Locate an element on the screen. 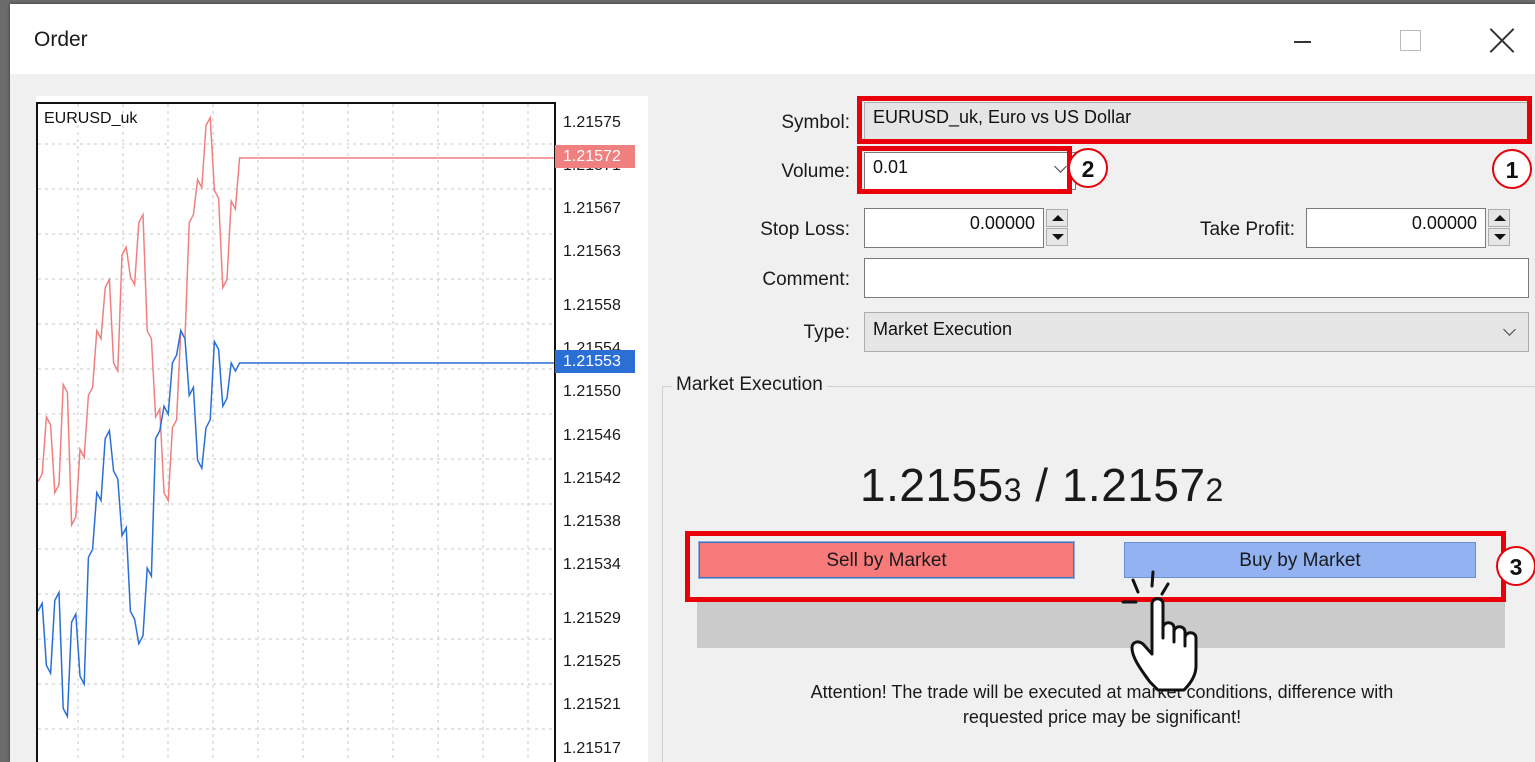 This screenshot has width=1535, height=762. type-select: Market Execution is located at coordinates (1196, 332).